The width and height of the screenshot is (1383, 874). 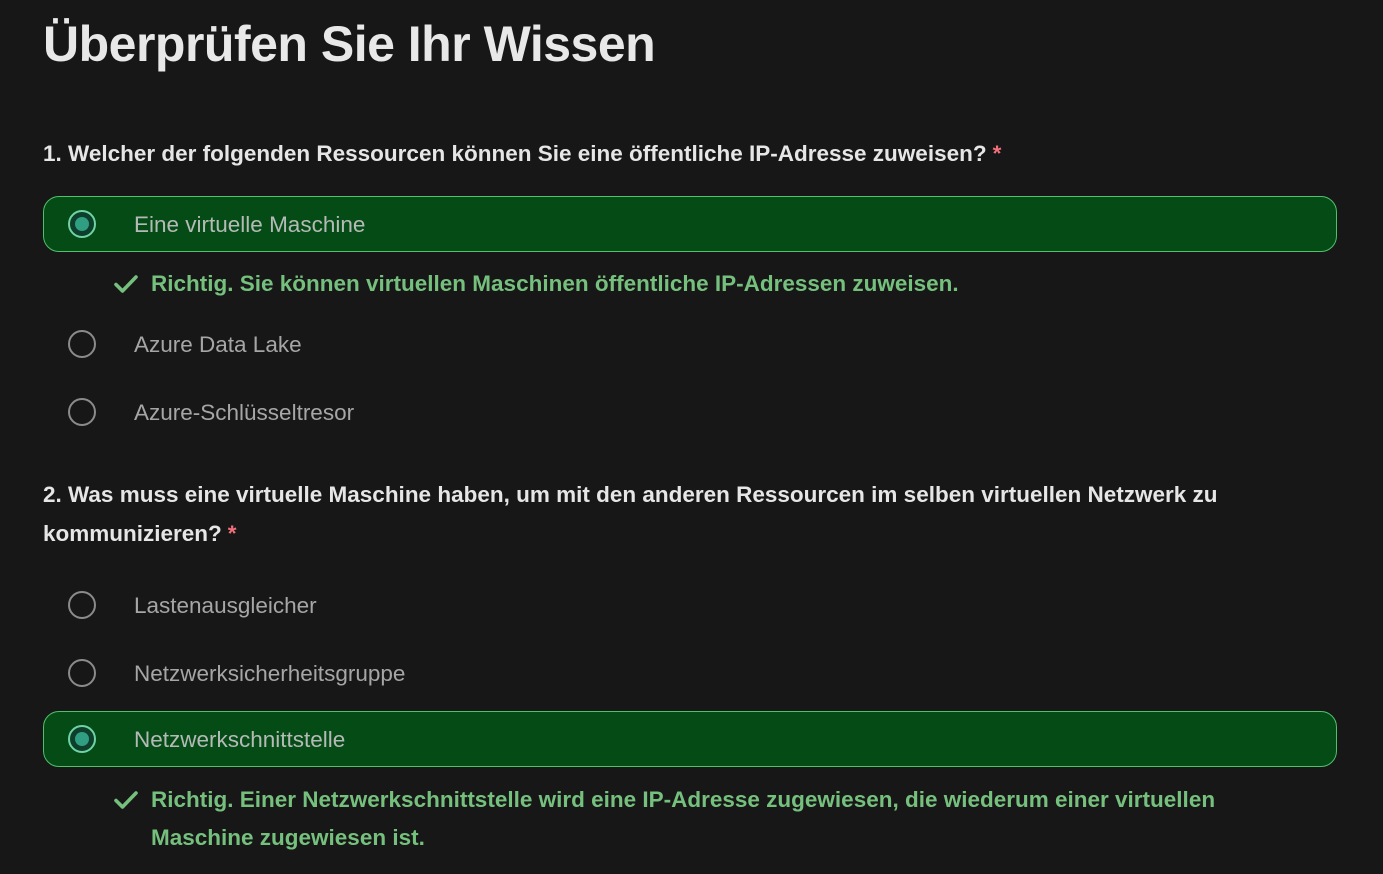 What do you see at coordinates (690, 344) in the screenshot?
I see `question-1-option-2: Azure Data Lake` at bounding box center [690, 344].